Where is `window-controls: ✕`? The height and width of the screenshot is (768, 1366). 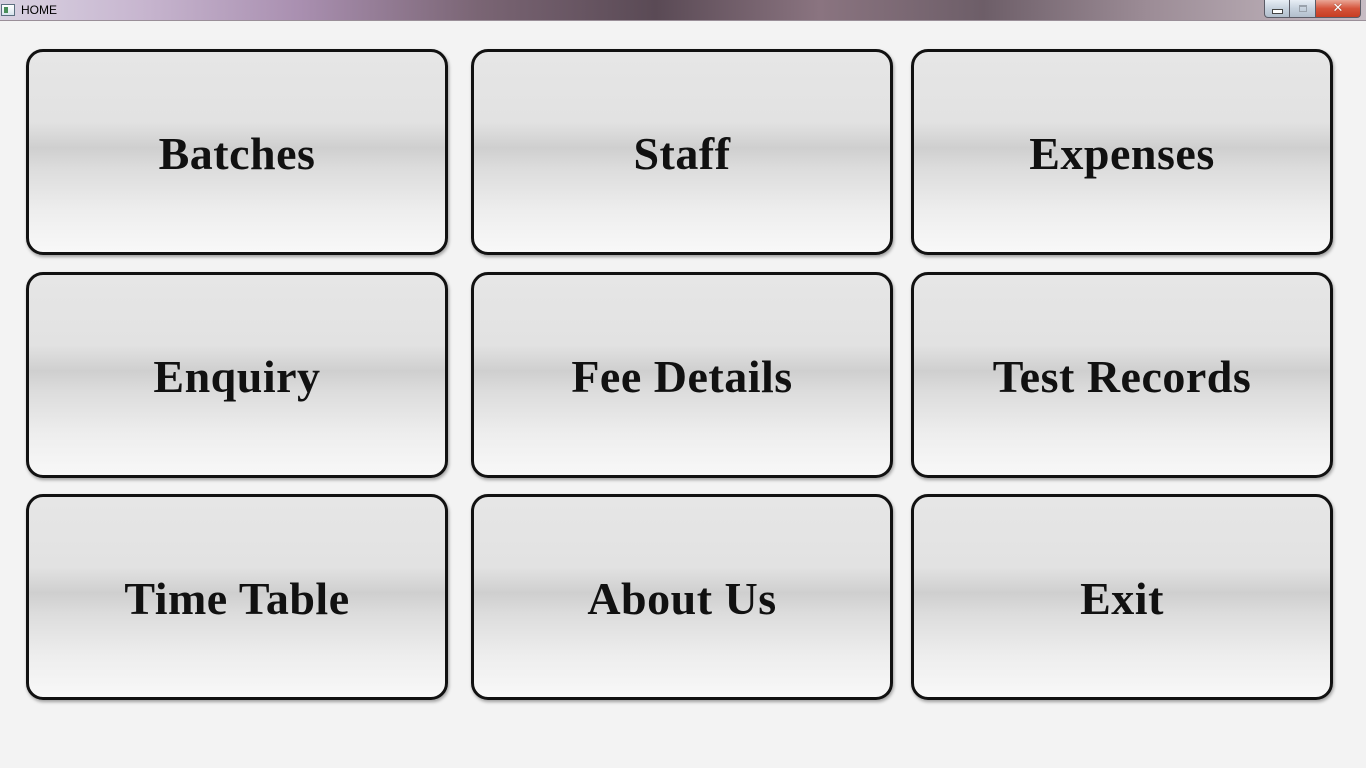
window-controls: ✕ is located at coordinates (1312, 9).